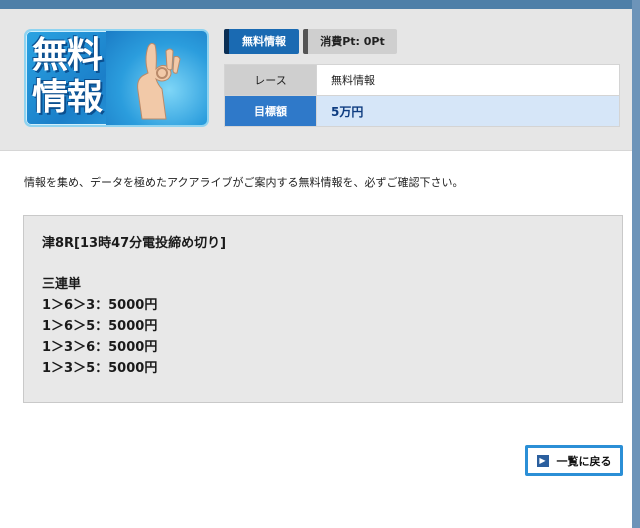 The image size is (640, 528). What do you see at coordinates (270, 111) in the screenshot?
I see `target-key: 目標額` at bounding box center [270, 111].